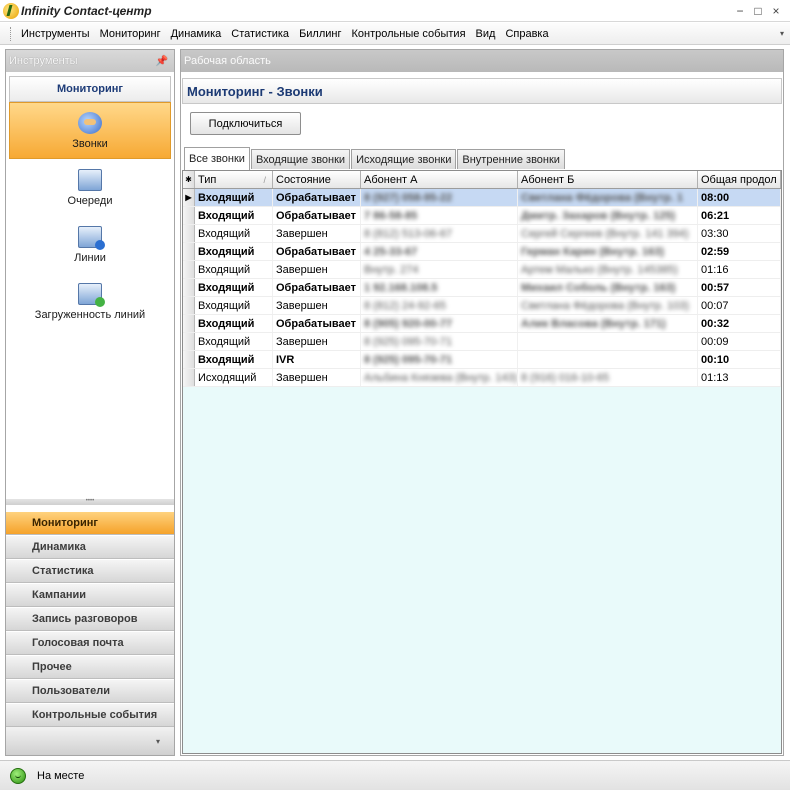 The image size is (790, 790). Describe the element at coordinates (260, 34) in the screenshot. I see `menu-statistics: Статистика` at that location.